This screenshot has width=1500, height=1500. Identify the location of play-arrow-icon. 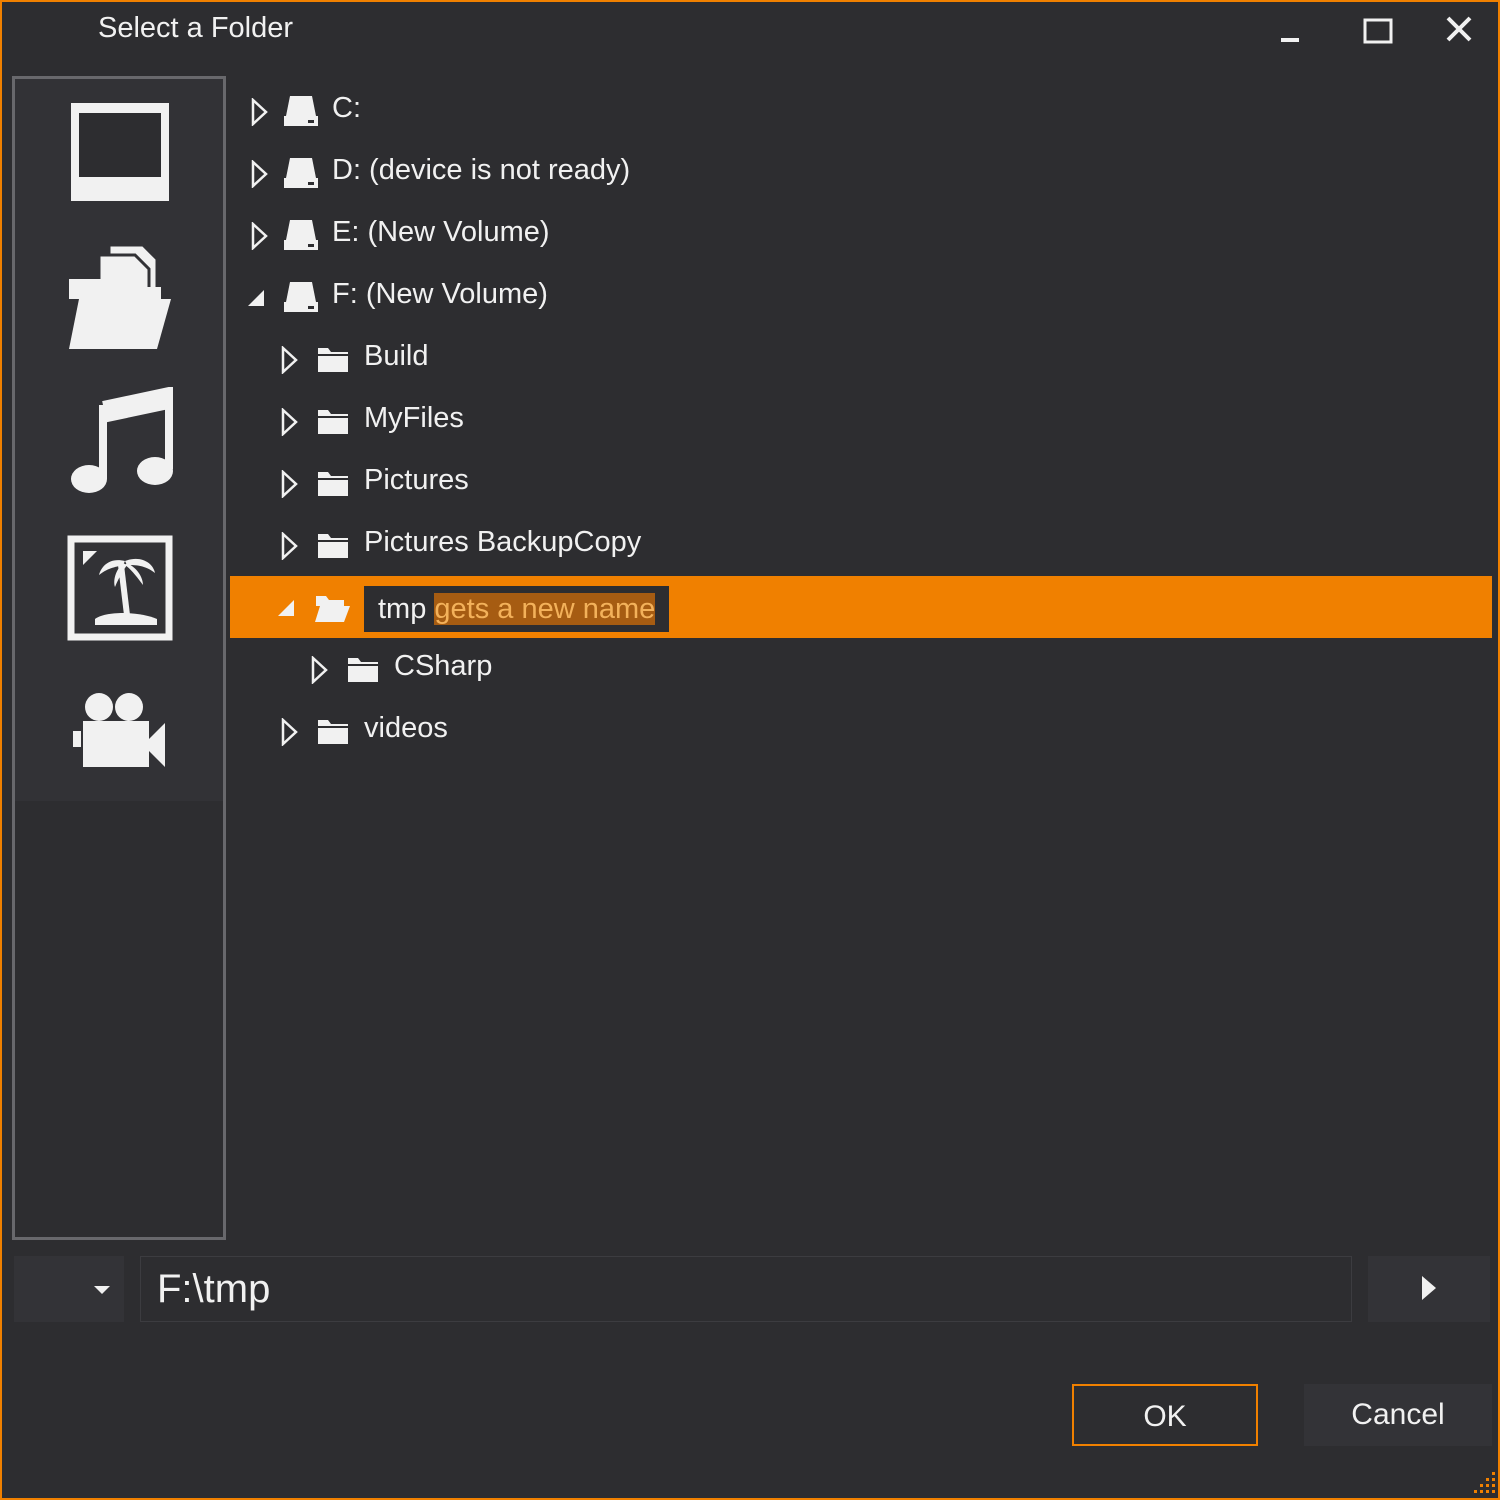
(1429, 1288).